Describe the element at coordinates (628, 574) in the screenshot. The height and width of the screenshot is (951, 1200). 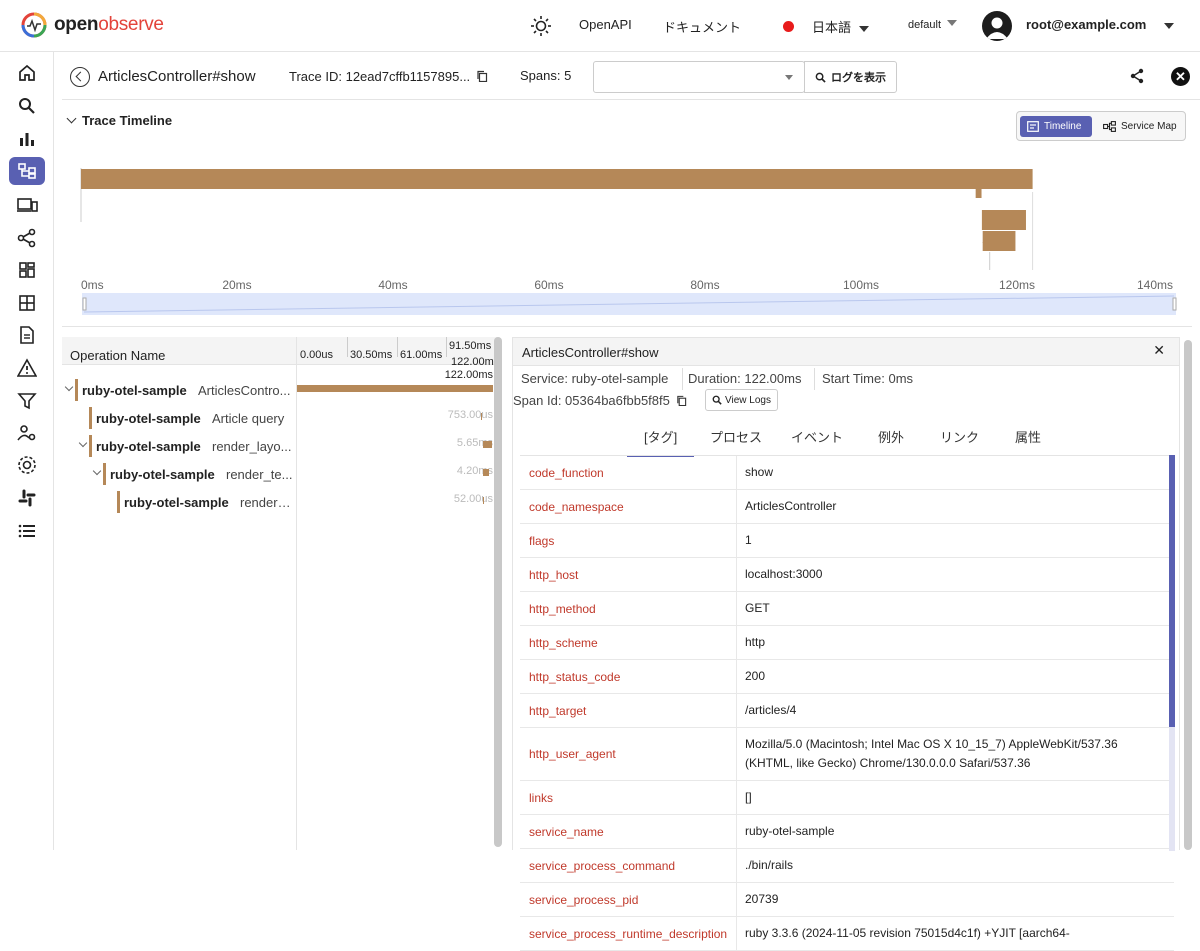
I see `tag-key: http_host` at that location.